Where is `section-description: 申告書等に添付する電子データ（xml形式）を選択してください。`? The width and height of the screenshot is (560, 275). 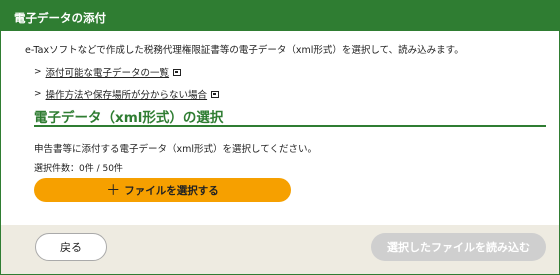 section-description: 申告書等に添付する電子データ（xml形式）を選択してください。 is located at coordinates (175, 149).